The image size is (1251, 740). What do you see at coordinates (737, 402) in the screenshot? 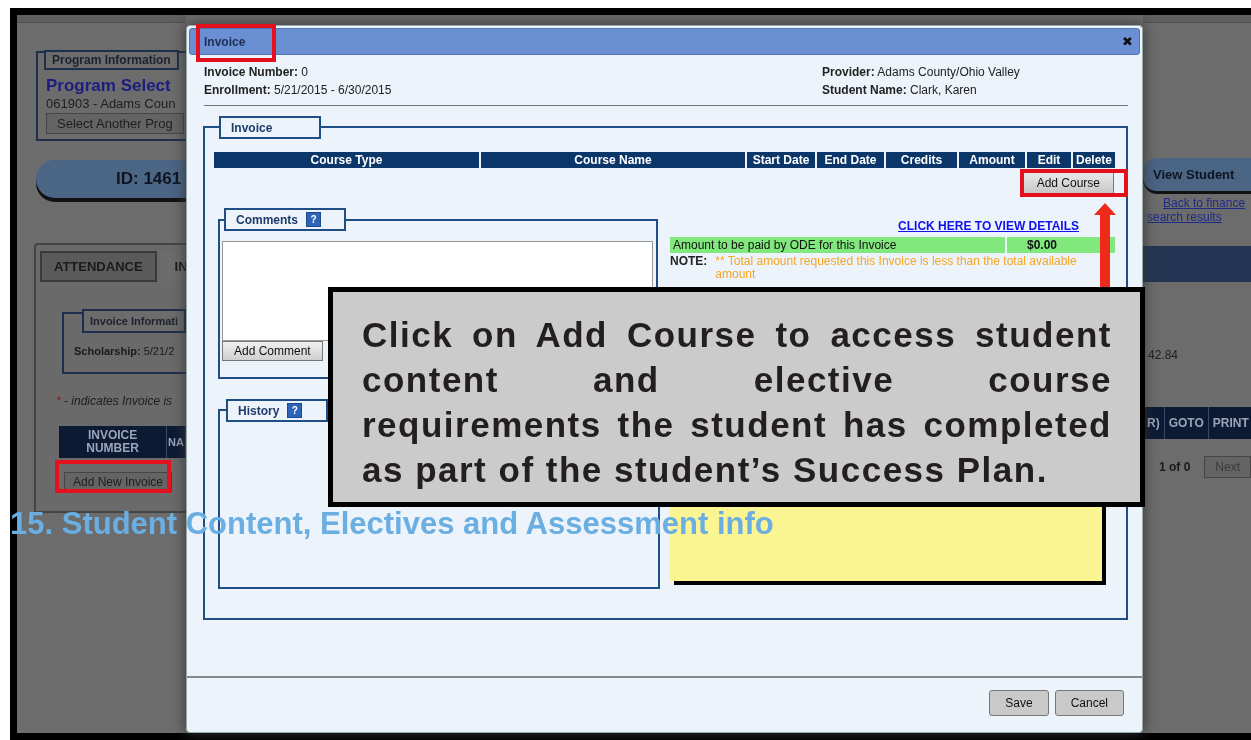
I see `callout-text: Click on Add Course to access student content and elective course requirements the student has completed as part of the student’s Success Plan.` at bounding box center [737, 402].